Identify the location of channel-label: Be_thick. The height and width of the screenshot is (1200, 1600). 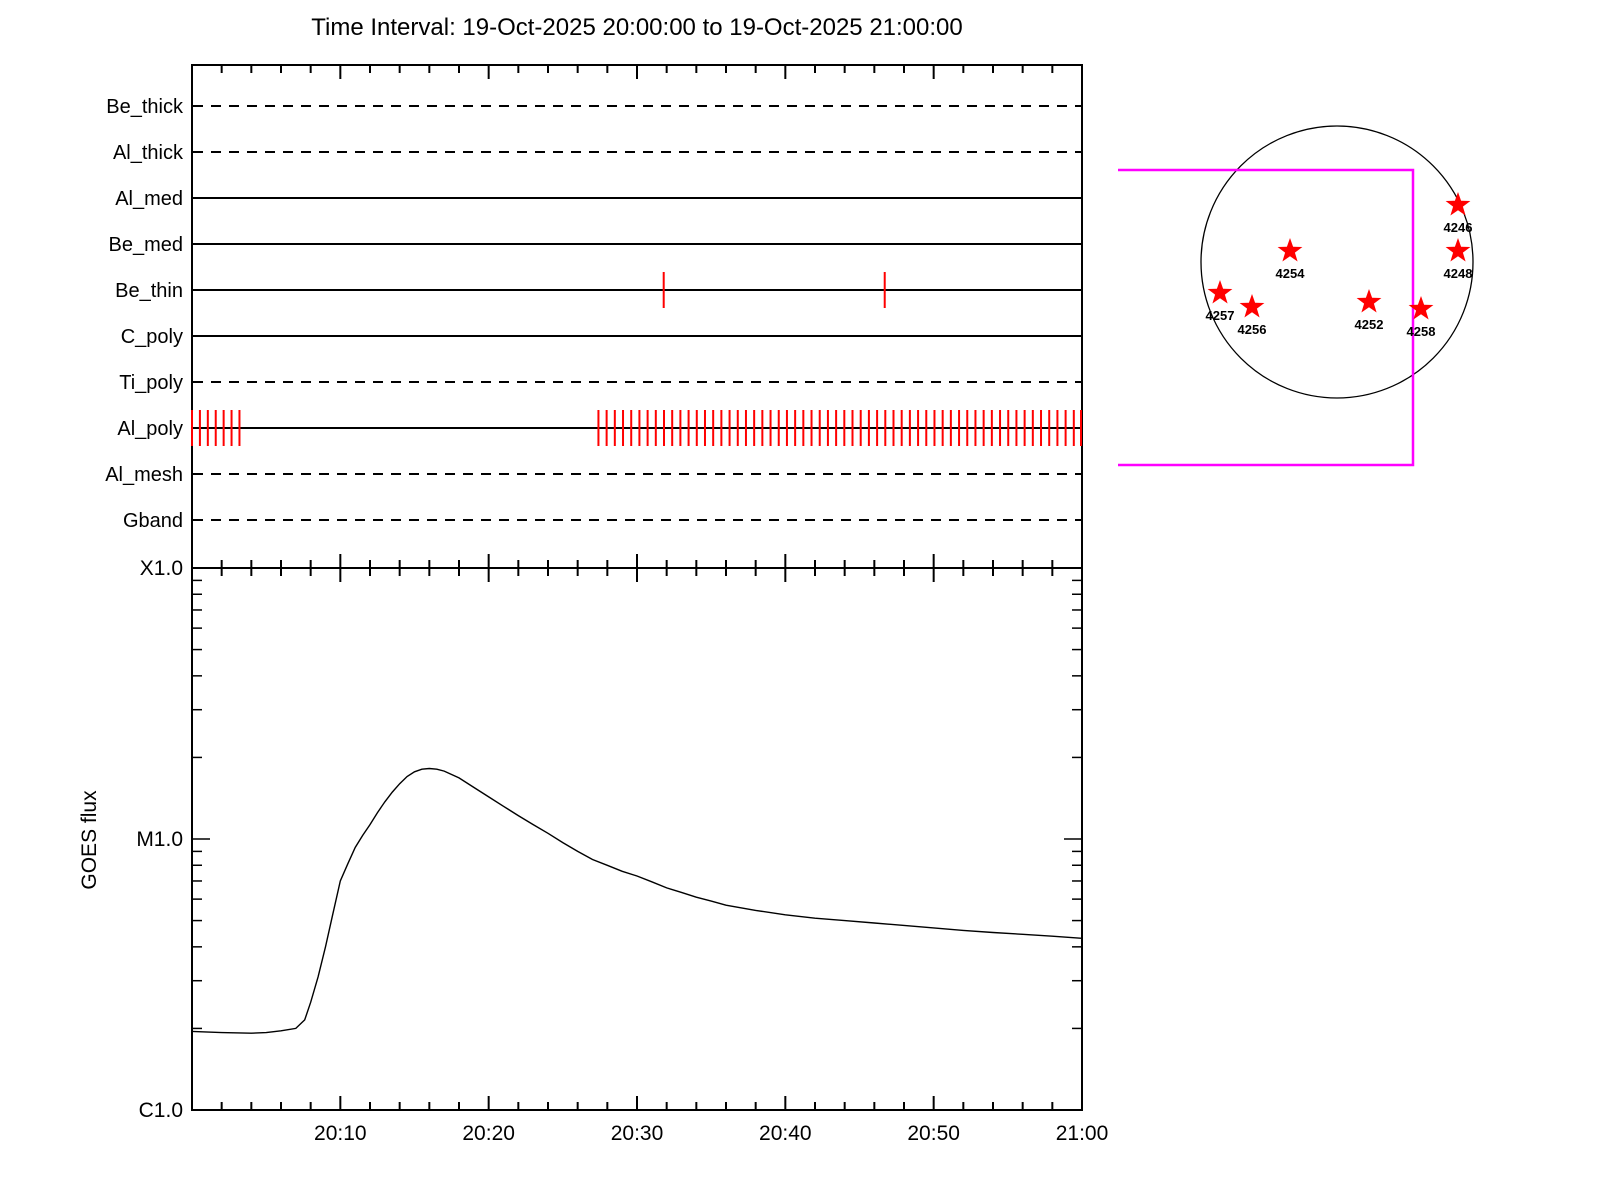
(145, 107).